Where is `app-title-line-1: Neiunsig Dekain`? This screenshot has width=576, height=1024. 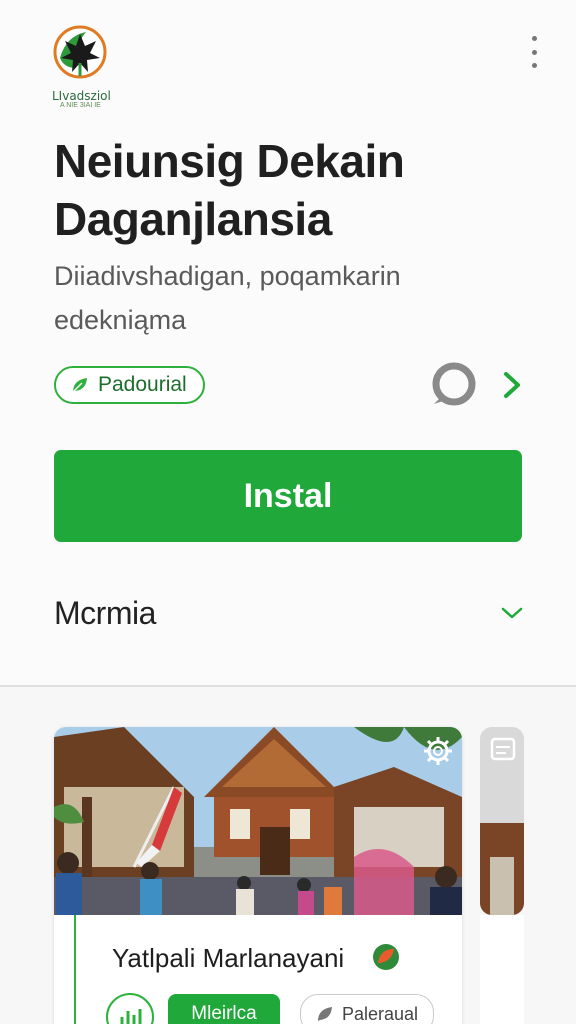 app-title-line-1: Neiunsig Dekain is located at coordinates (229, 161).